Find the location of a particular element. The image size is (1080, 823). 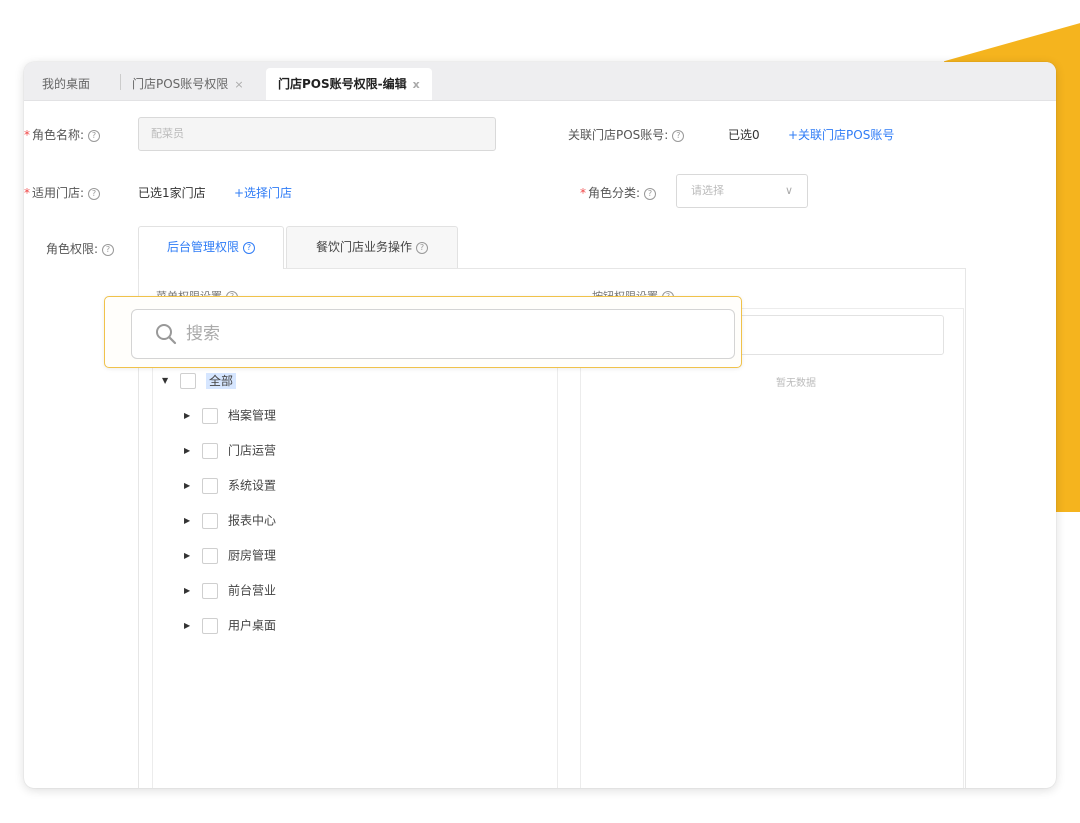

tree-node: ▶ 前台营业 is located at coordinates (230, 590).